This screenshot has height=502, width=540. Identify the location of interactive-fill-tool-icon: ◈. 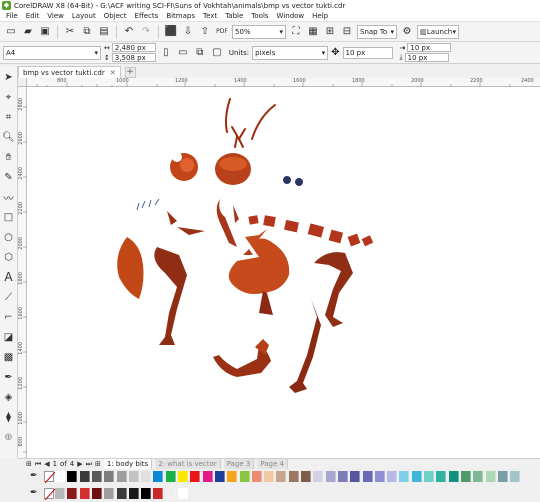
(9, 397).